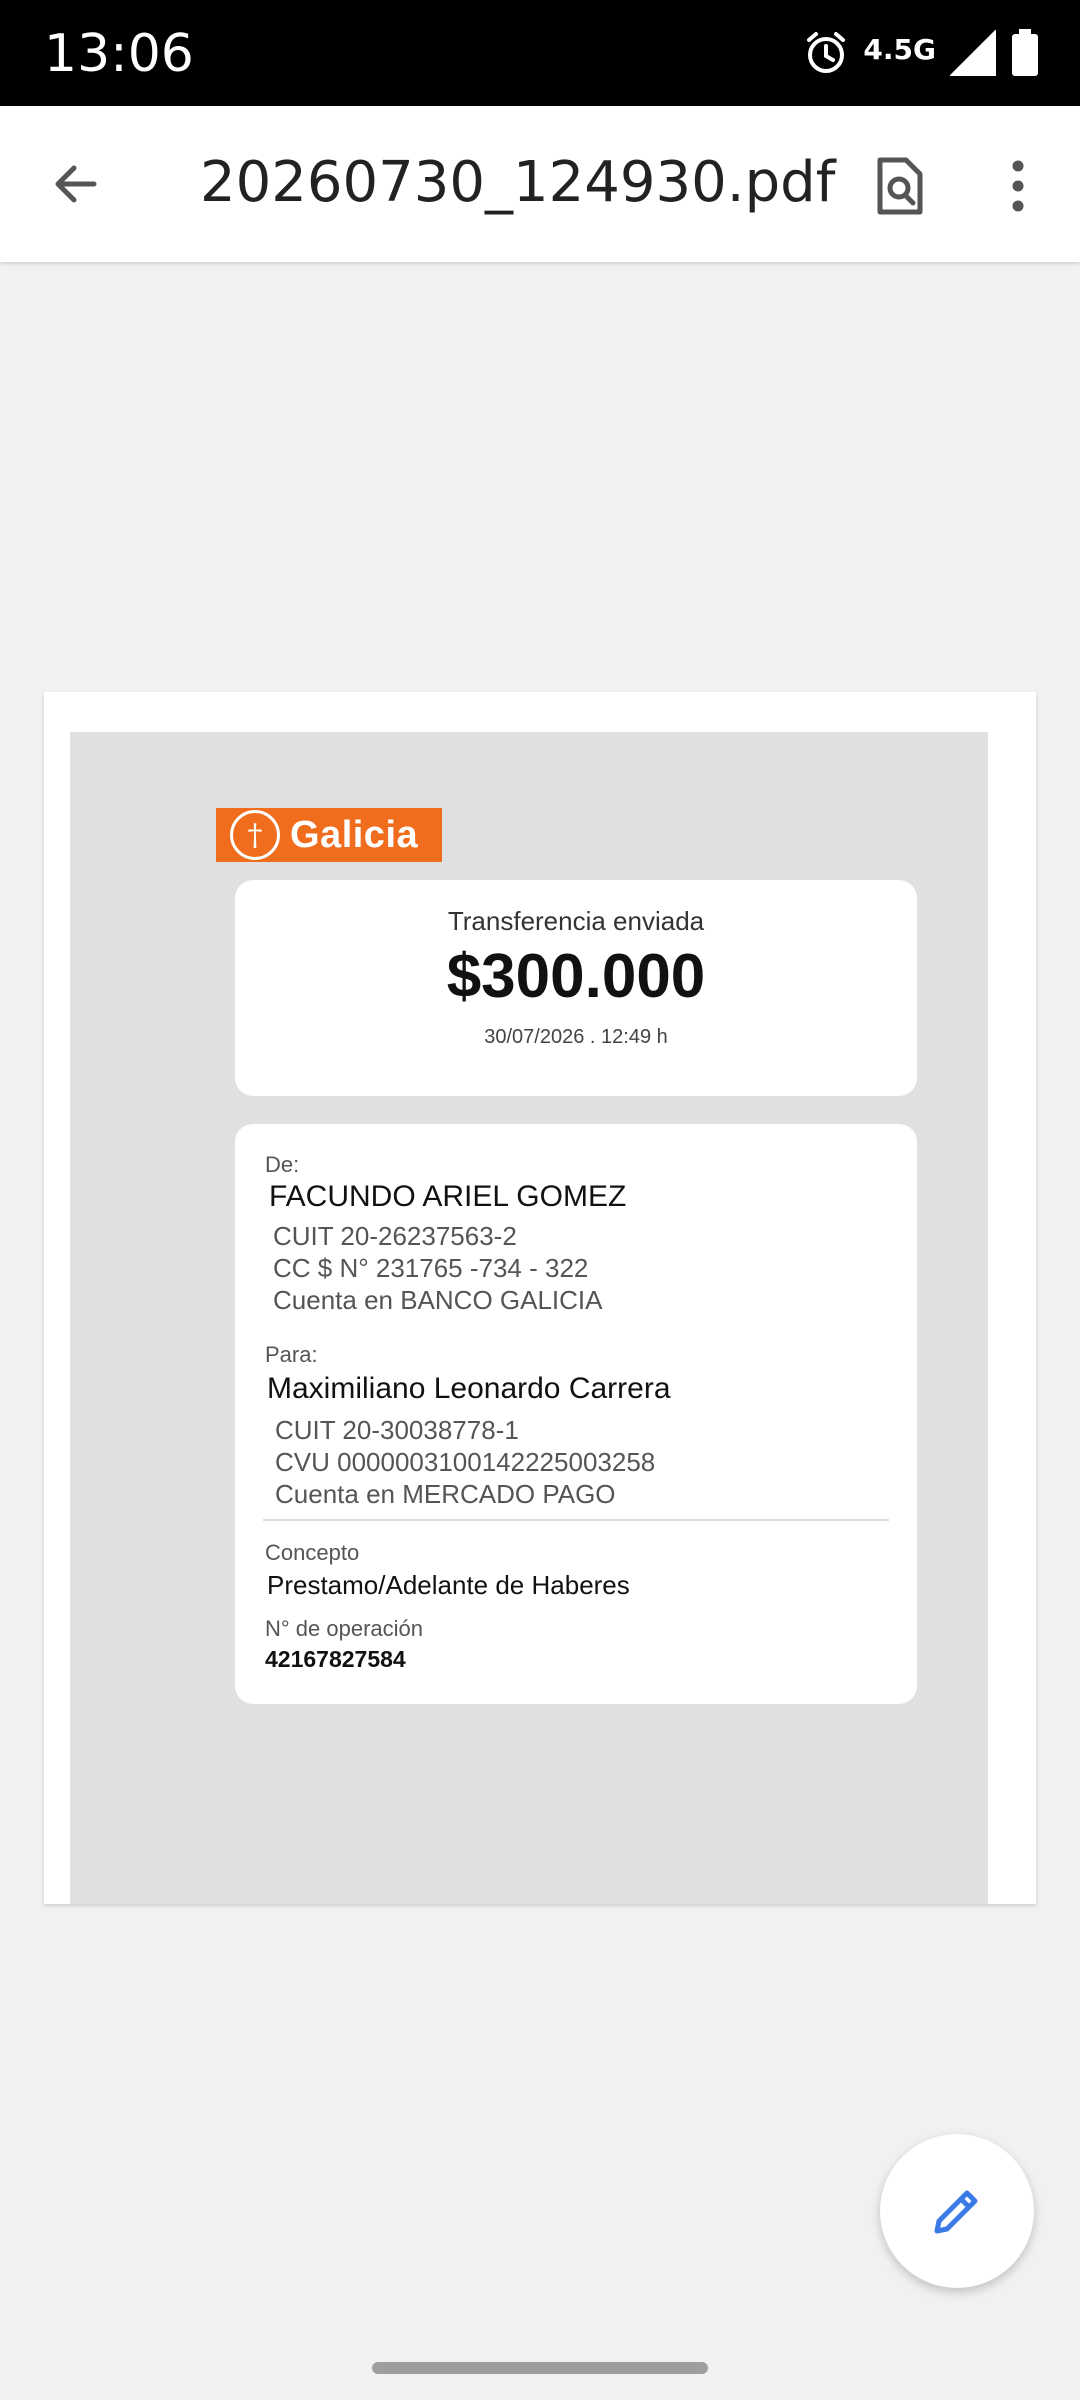 The image size is (1080, 2400). I want to click on to-cuit: CUIT 20-30038778-1, so click(397, 1430).